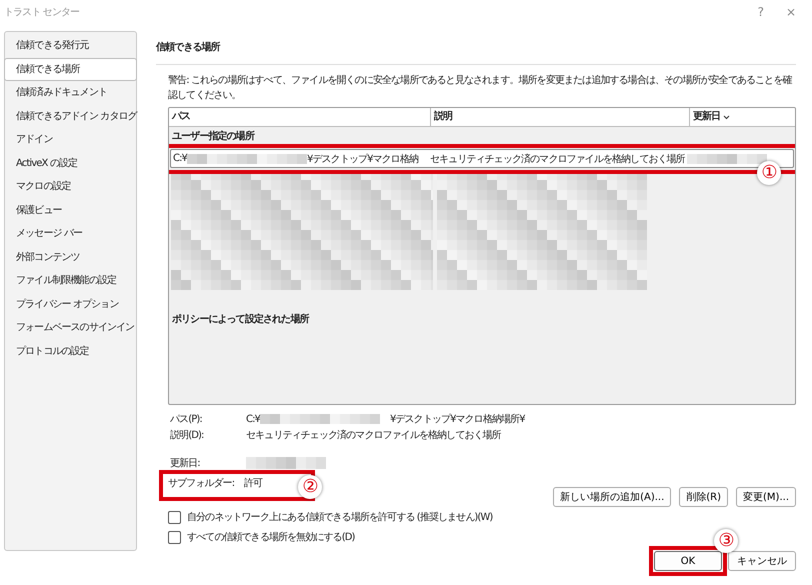 The width and height of the screenshot is (812, 585). I want to click on sidebar-item: ActiveX の設定, so click(70, 163).